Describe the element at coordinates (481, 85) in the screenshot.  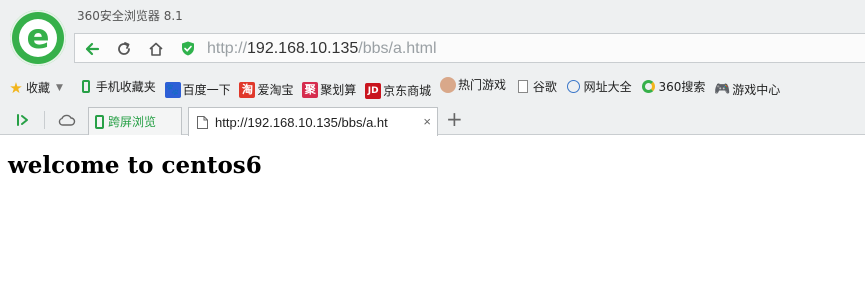
I see `bookmark-label: 热门游戏` at that location.